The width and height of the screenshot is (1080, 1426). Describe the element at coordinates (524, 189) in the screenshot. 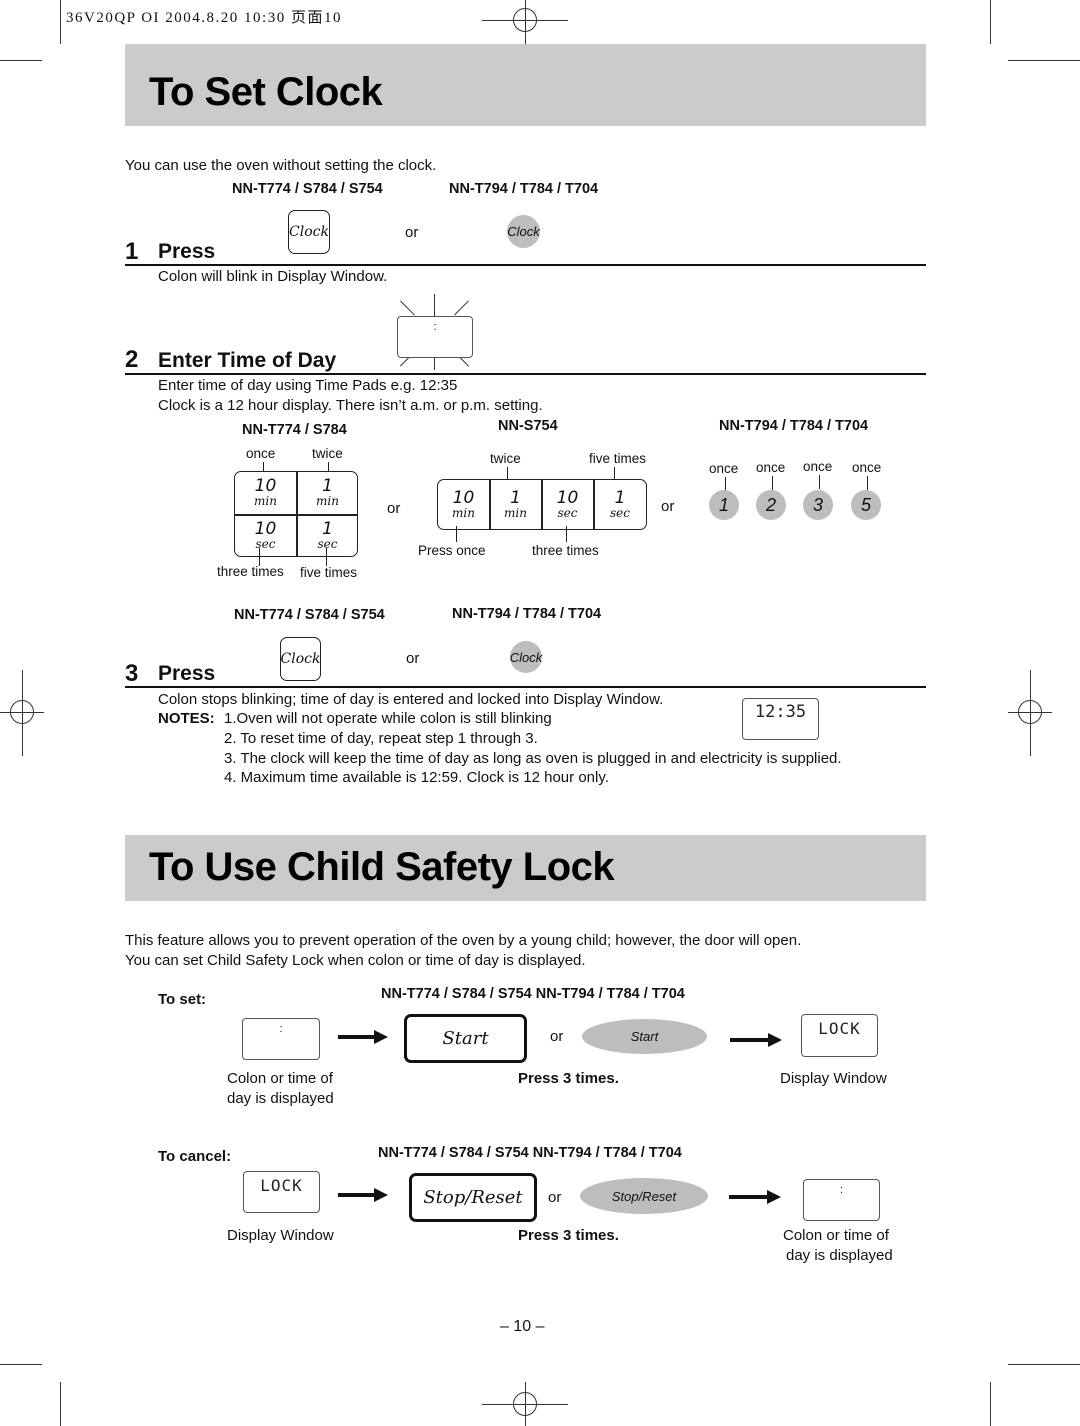

I see `model-label-b: NN-T794 / T784 / T704` at that location.